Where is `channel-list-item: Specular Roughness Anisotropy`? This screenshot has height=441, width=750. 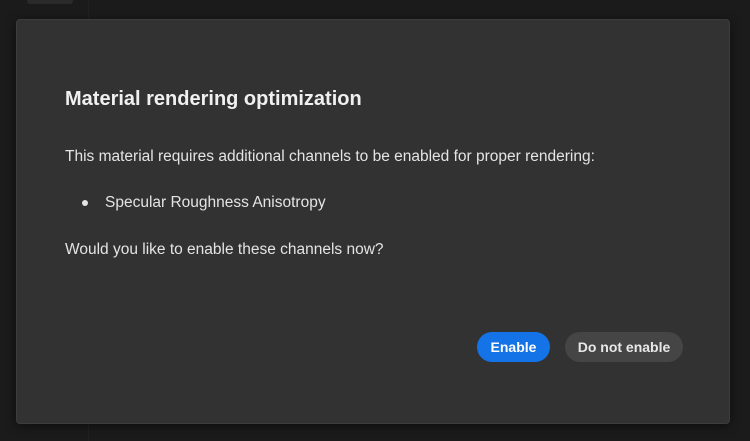 channel-list-item: Specular Roughness Anisotropy is located at coordinates (195, 203).